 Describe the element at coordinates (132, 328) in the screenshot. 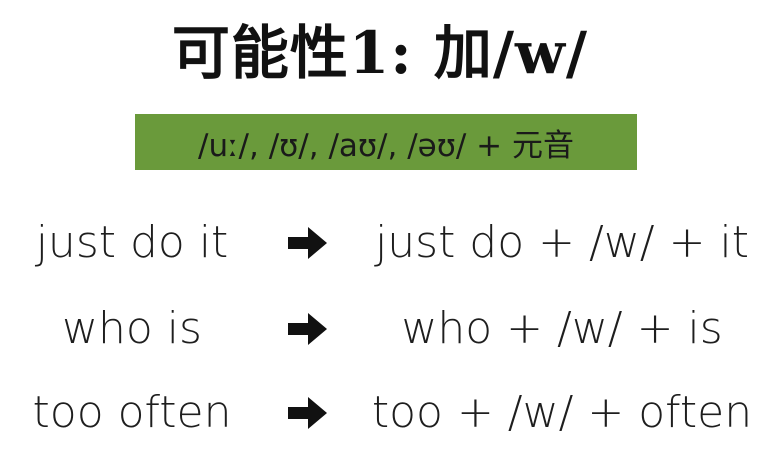

I see `example-phrase: who is` at that location.